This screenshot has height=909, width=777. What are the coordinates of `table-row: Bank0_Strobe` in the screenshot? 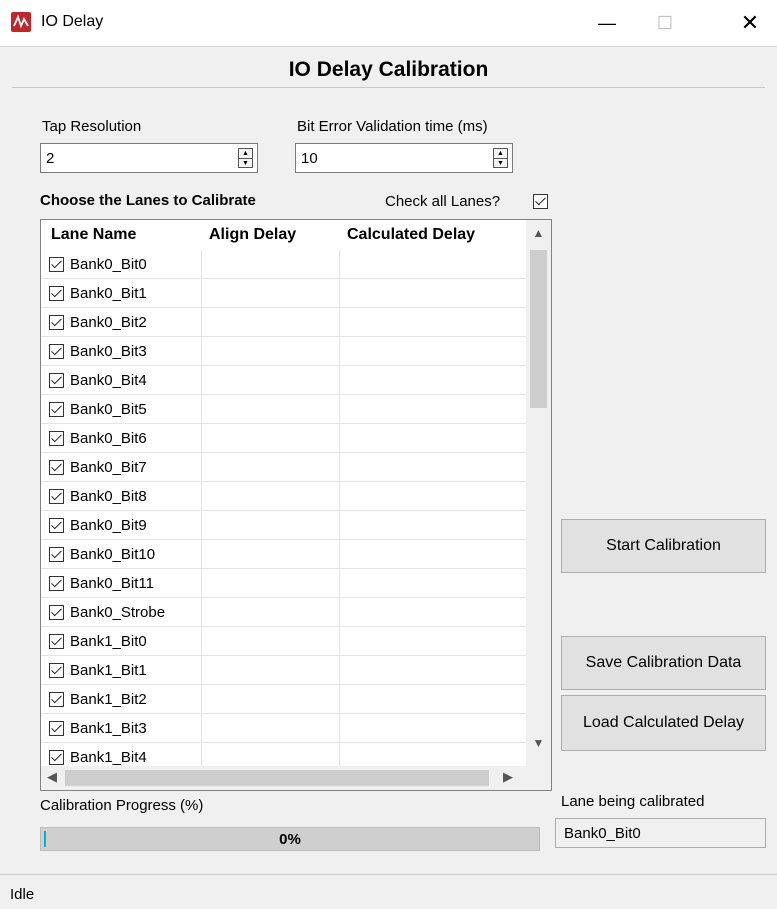 It's located at (283, 612).